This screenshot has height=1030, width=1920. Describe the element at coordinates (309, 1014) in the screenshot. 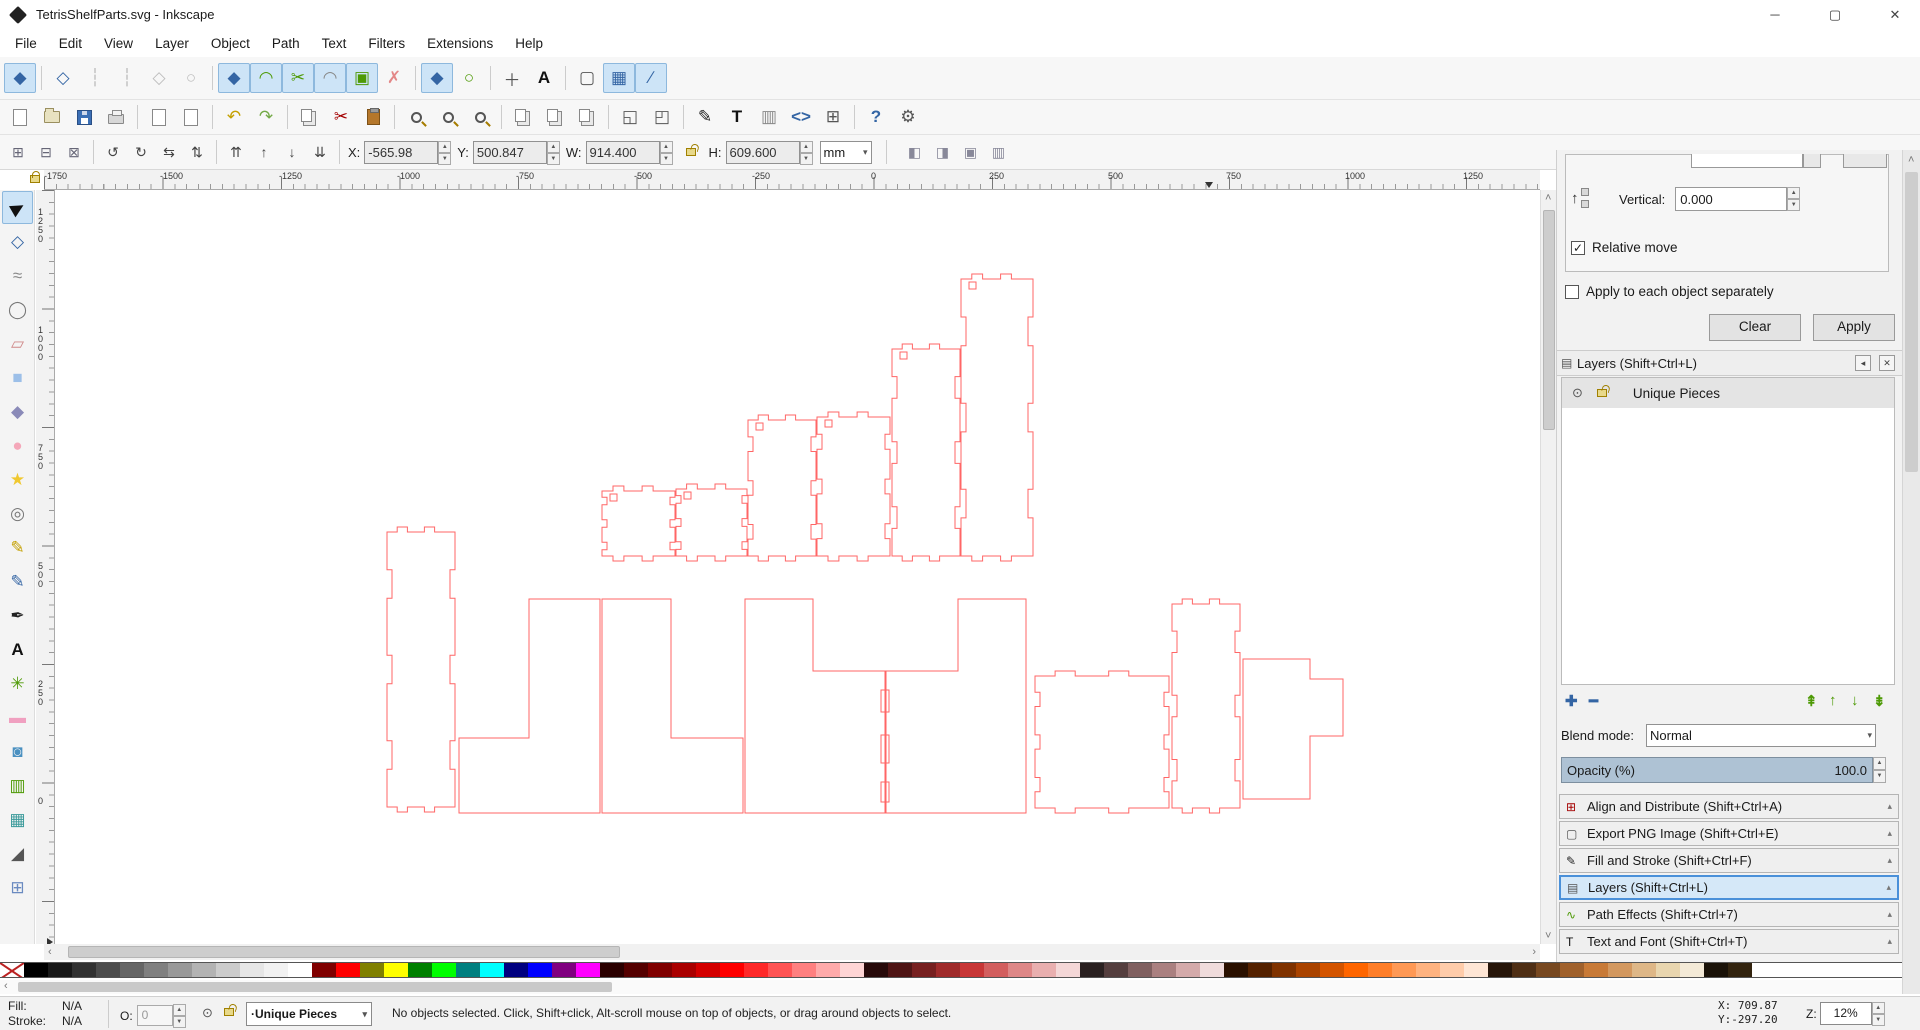

I see `current-layer-select: · Unique Pieces ▾` at that location.